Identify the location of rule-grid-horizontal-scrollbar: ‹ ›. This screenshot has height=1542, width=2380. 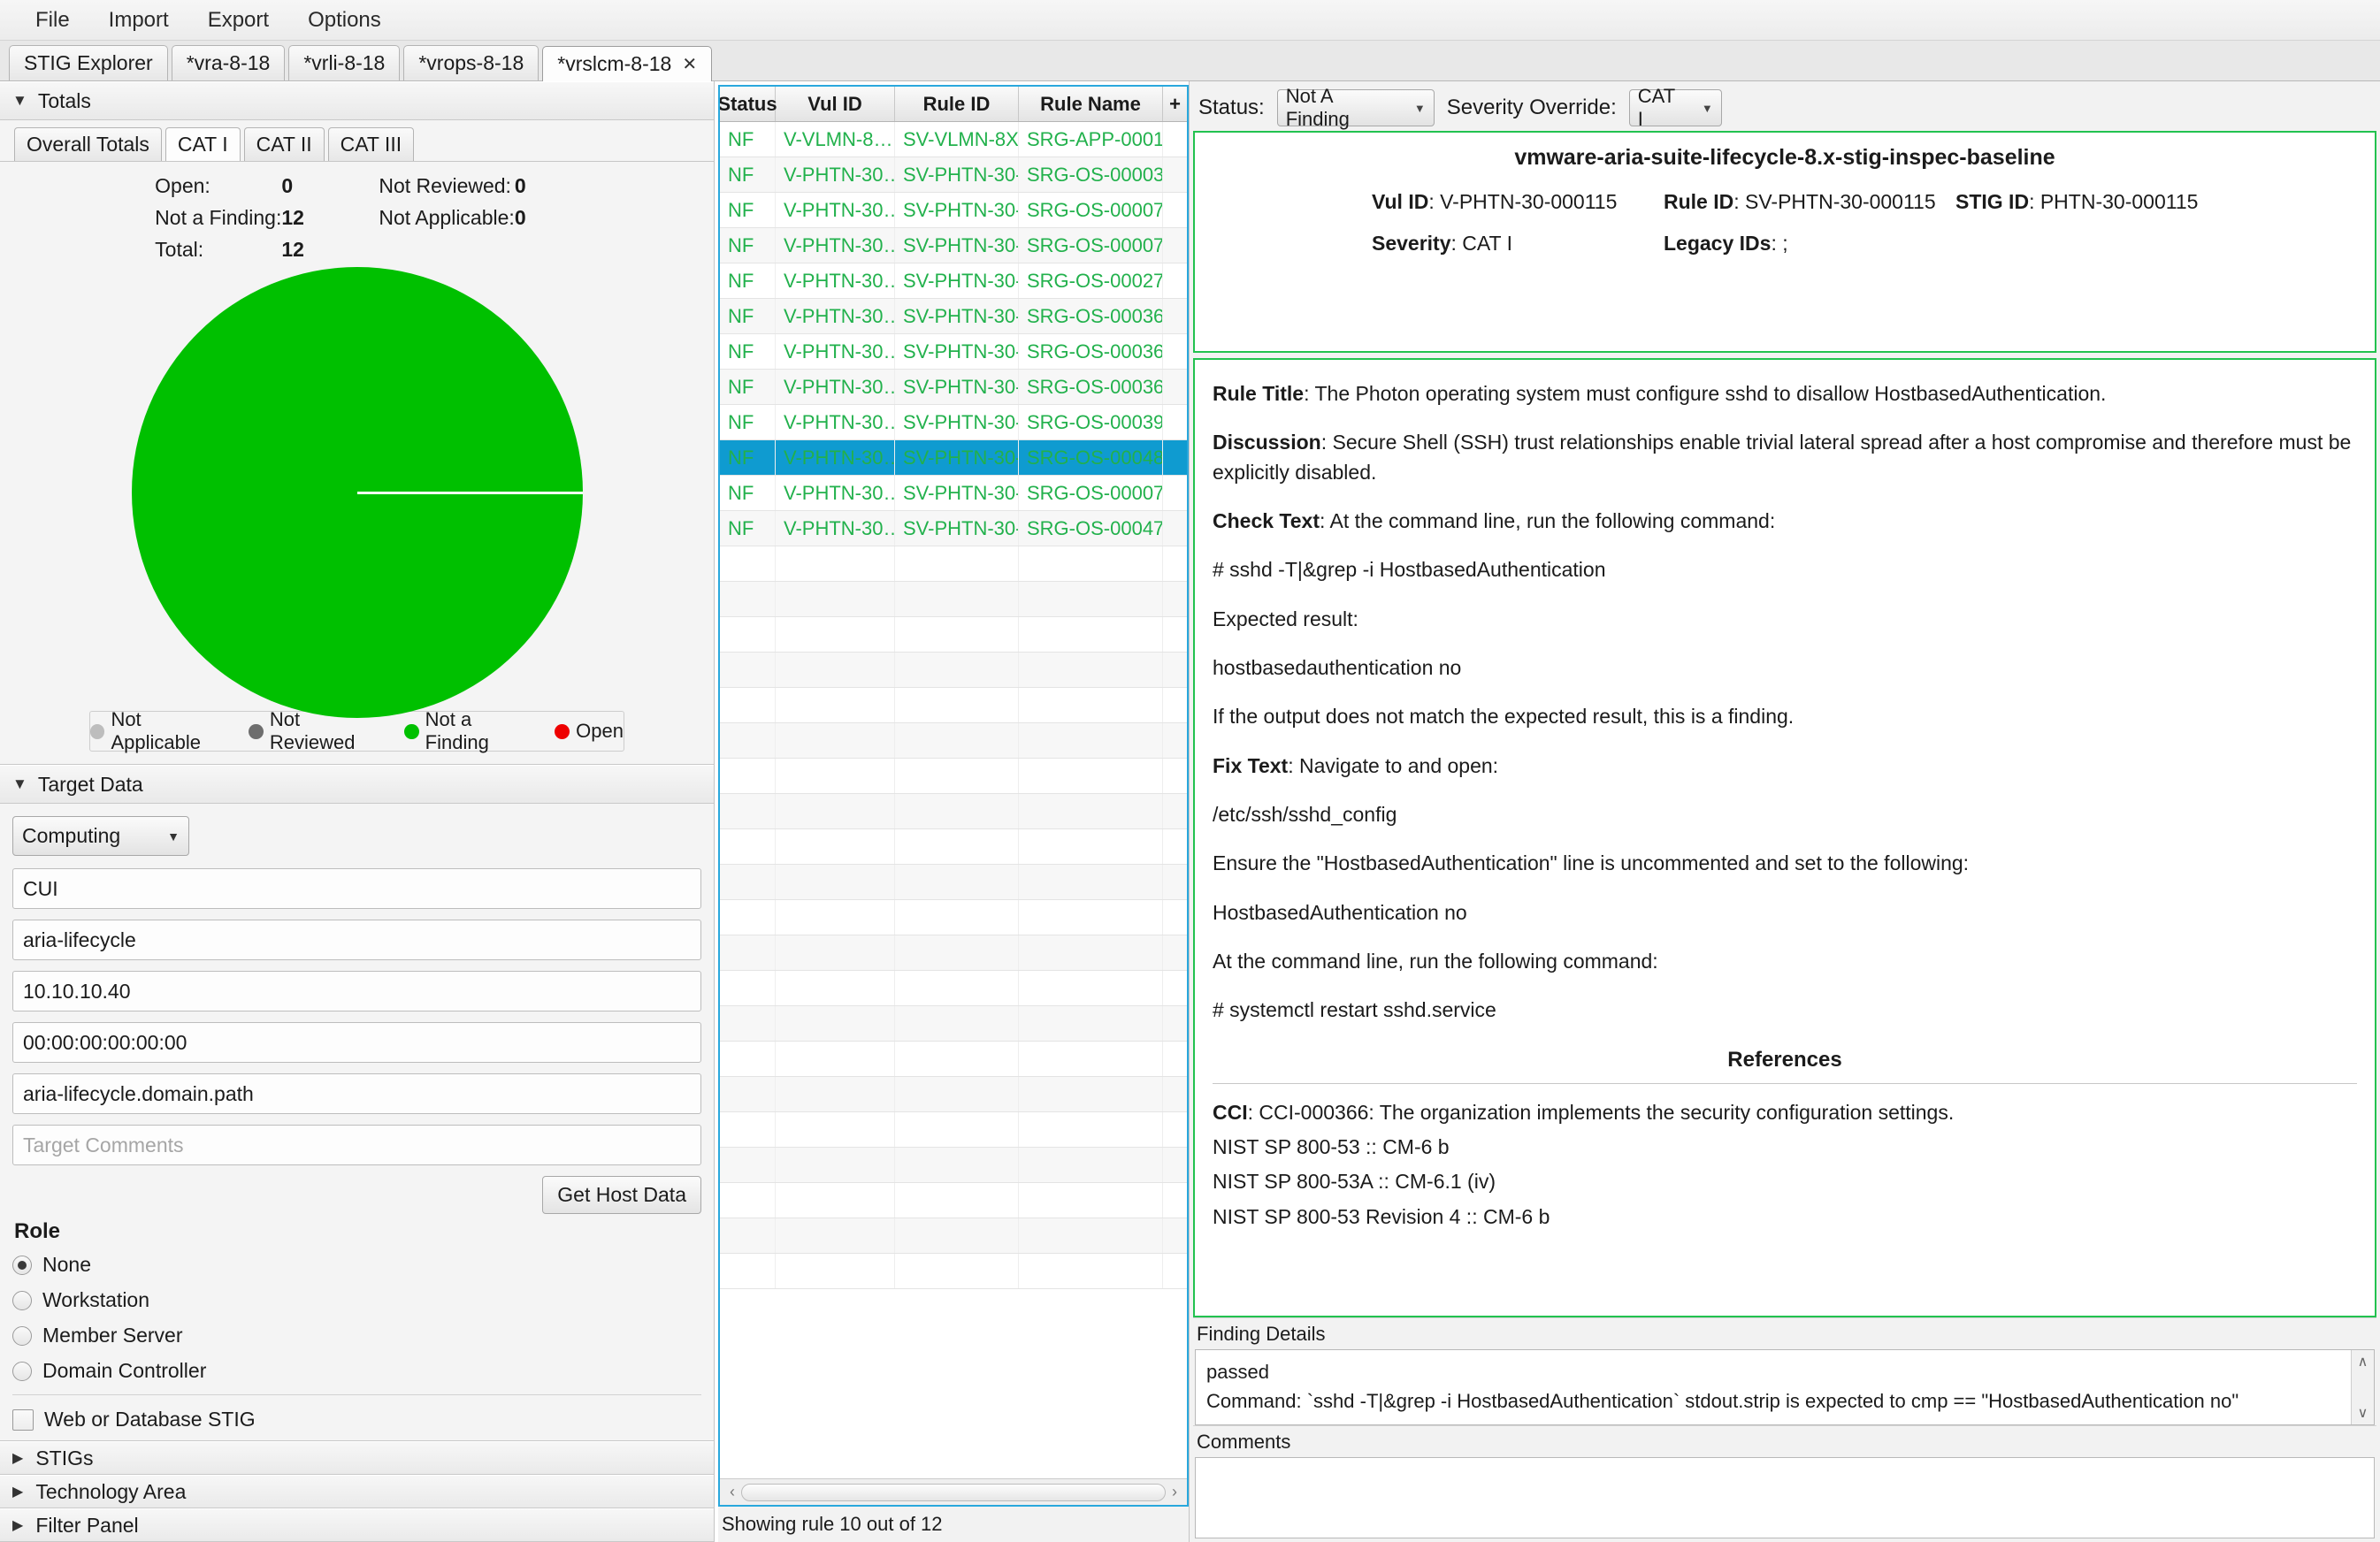
(953, 1491).